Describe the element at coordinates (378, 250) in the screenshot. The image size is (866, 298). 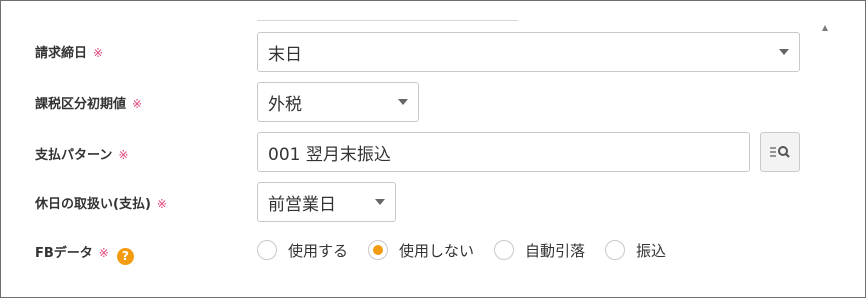
I see `radio-button-checked` at that location.